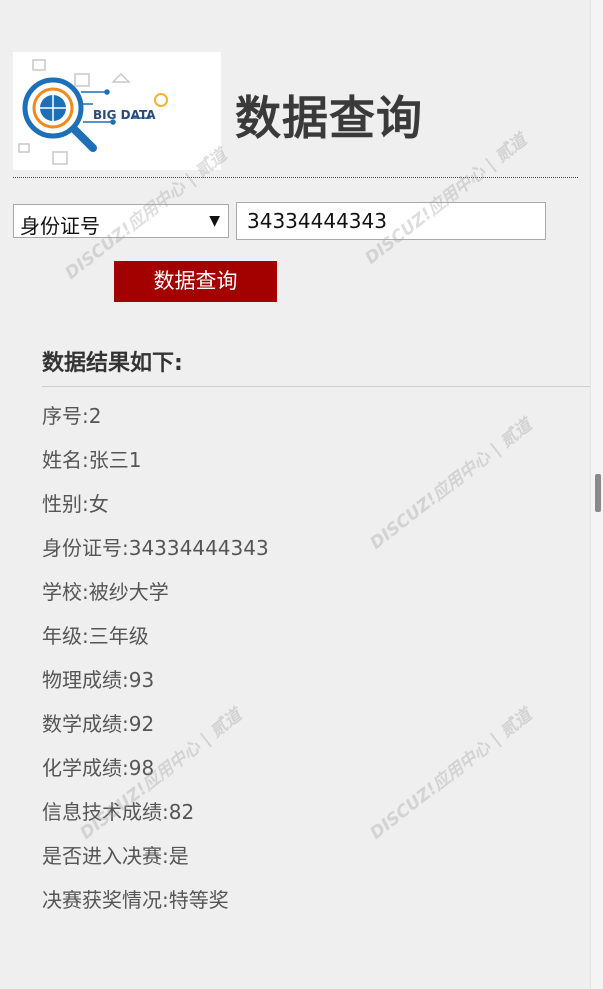 Image resolution: width=603 pixels, height=989 pixels. I want to click on query-button: 数据查询, so click(195, 281).